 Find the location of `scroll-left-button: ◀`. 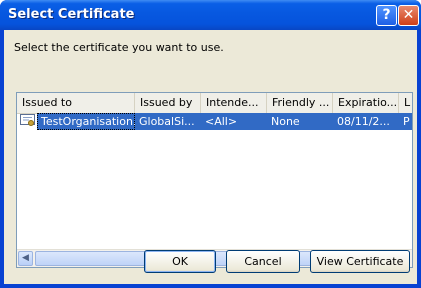

scroll-left-button: ◀ is located at coordinates (25, 258).